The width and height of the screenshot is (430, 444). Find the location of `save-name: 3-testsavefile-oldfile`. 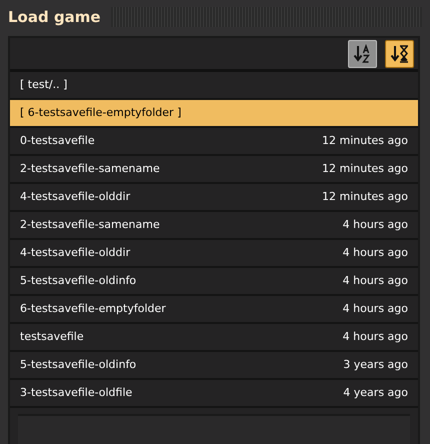

save-name: 3-testsavefile-oldfile is located at coordinates (76, 392).